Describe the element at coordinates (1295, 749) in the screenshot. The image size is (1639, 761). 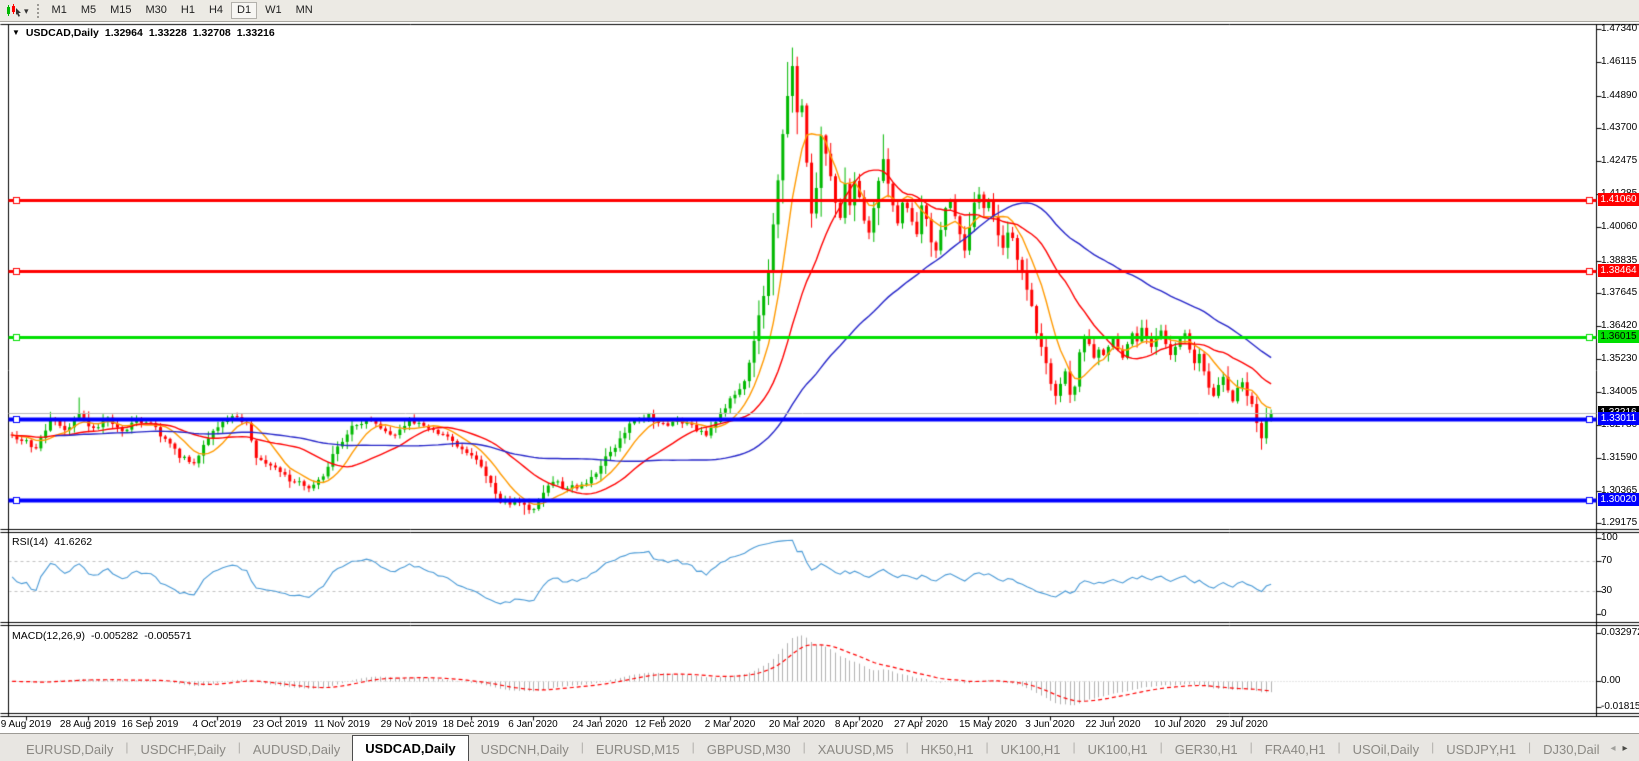
I see `chart-tab-fra40: FRA40,H1` at that location.